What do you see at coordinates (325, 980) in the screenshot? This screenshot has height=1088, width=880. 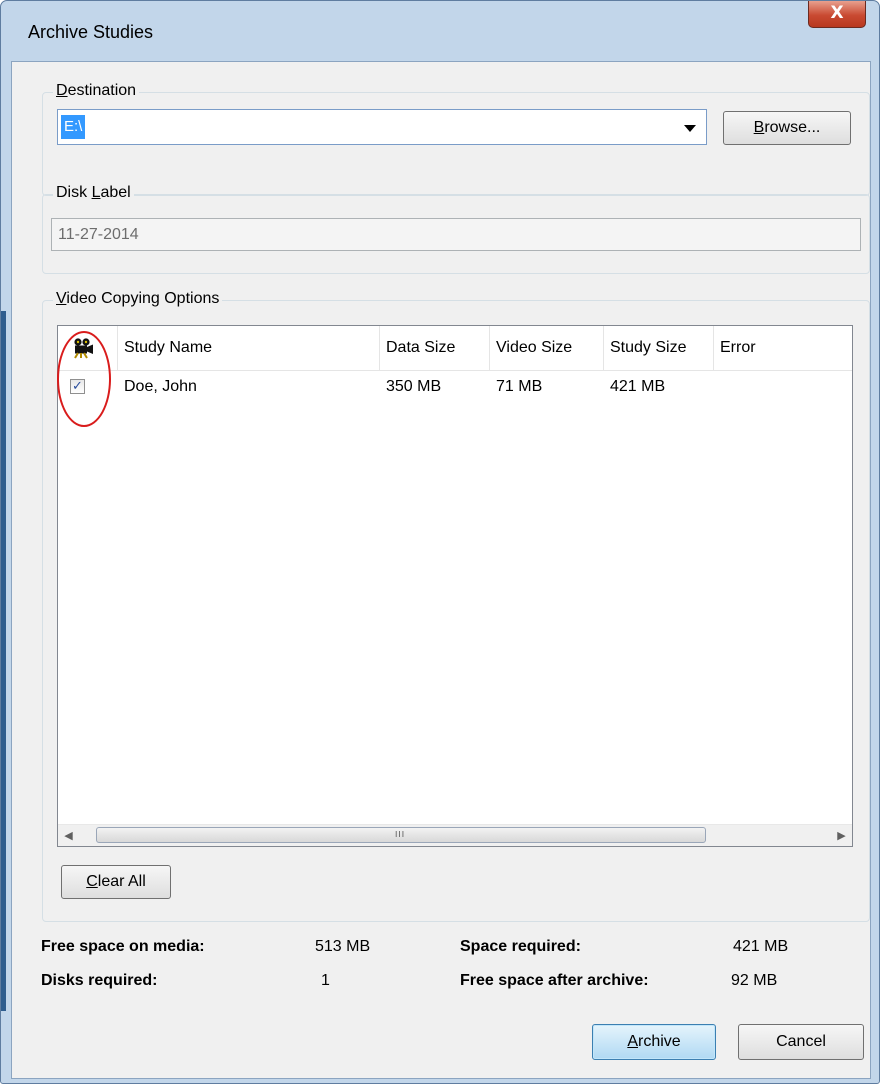 I see `disks-required-value: 1` at bounding box center [325, 980].